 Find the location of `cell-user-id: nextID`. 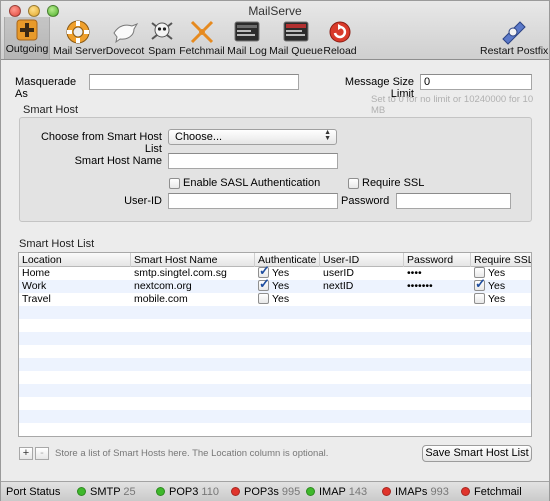

cell-user-id: nextID is located at coordinates (338, 286).